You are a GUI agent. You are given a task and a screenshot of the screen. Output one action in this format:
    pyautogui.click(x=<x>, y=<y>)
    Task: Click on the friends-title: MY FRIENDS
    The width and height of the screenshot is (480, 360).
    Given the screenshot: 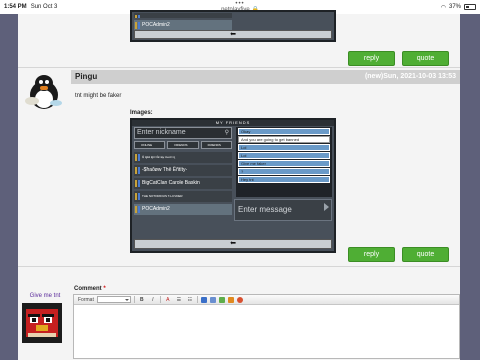 What is the action you would take?
    pyautogui.click(x=233, y=123)
    